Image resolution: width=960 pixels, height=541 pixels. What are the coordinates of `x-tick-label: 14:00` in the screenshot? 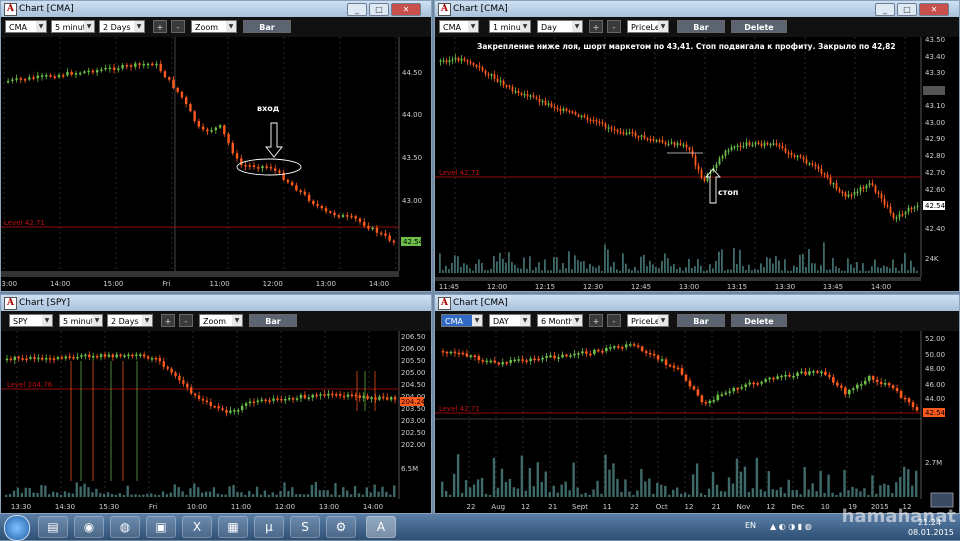 It's located at (373, 507).